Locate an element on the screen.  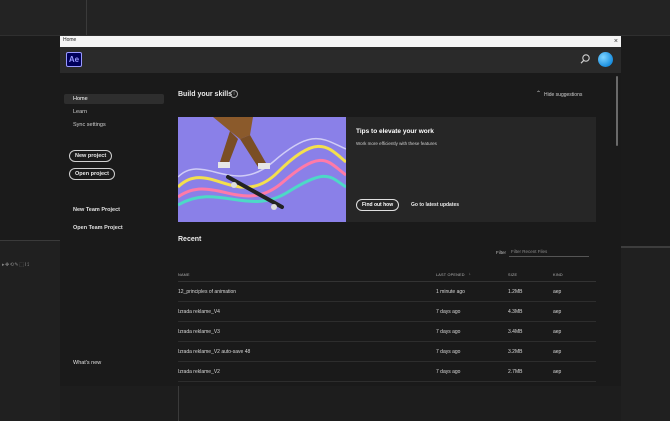
close-icon: × is located at coordinates (616, 41).